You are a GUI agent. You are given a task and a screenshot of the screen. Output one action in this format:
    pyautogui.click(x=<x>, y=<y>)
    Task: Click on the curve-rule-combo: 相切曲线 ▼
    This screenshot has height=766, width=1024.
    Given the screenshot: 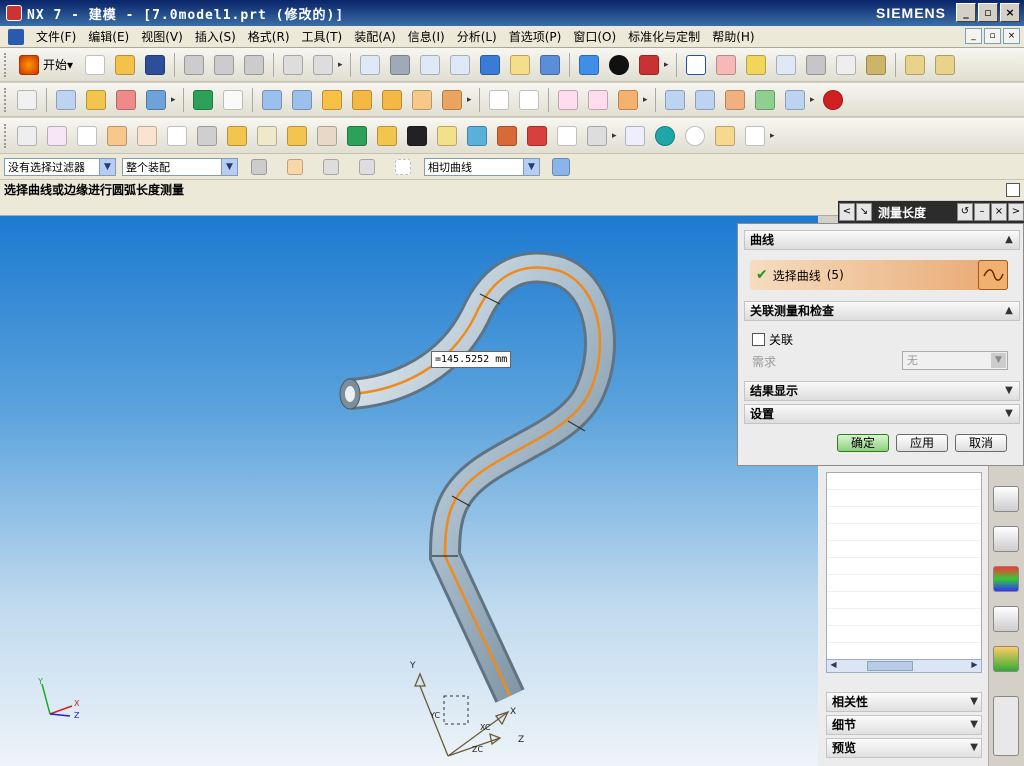 What is the action you would take?
    pyautogui.click(x=482, y=166)
    